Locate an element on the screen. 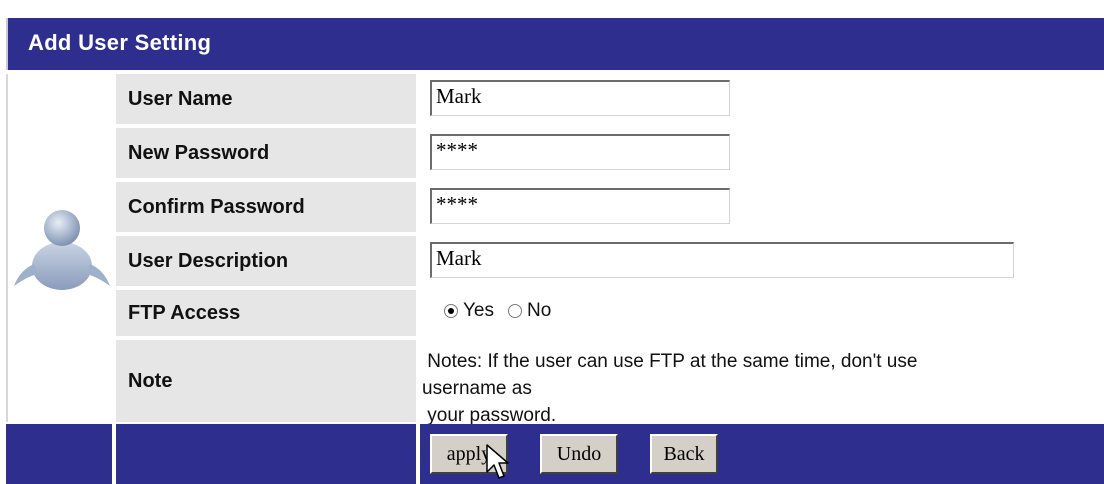 The image size is (1104, 484). new-password-value-cell: **** is located at coordinates (762, 153).